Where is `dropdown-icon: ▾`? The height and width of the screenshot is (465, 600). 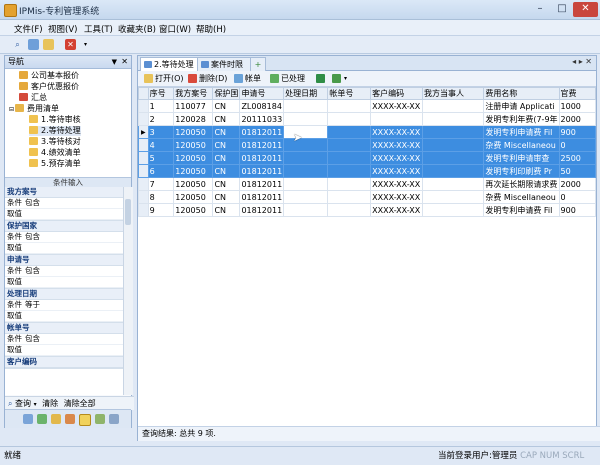
dropdown-icon: ▾ is located at coordinates (35, 404).